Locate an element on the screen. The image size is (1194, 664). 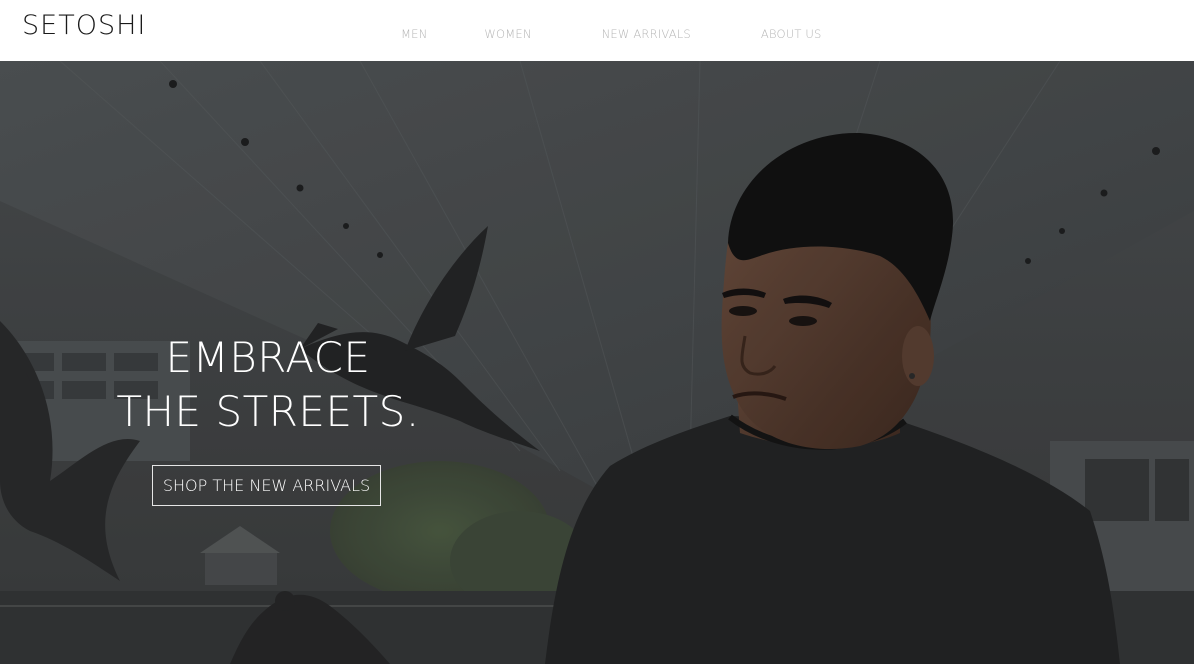
main-nav: MEN WOMEN NEW ARRIVALS ABOUT US is located at coordinates (611, 32).